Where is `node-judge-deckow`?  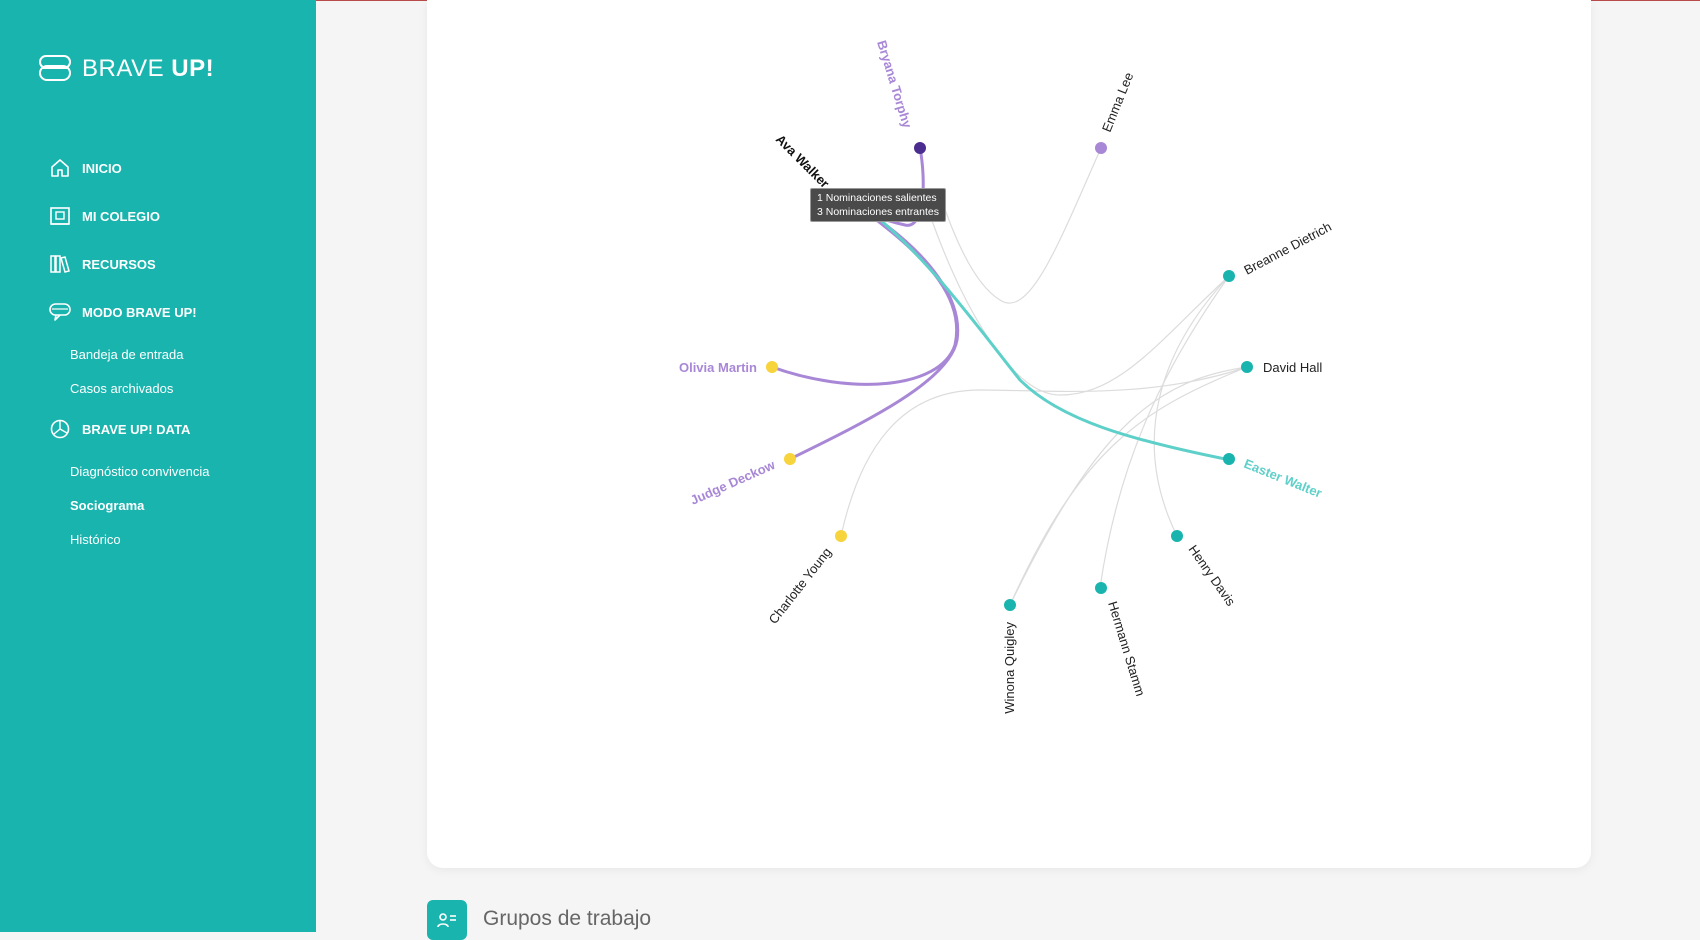
node-judge-deckow is located at coordinates (790, 459).